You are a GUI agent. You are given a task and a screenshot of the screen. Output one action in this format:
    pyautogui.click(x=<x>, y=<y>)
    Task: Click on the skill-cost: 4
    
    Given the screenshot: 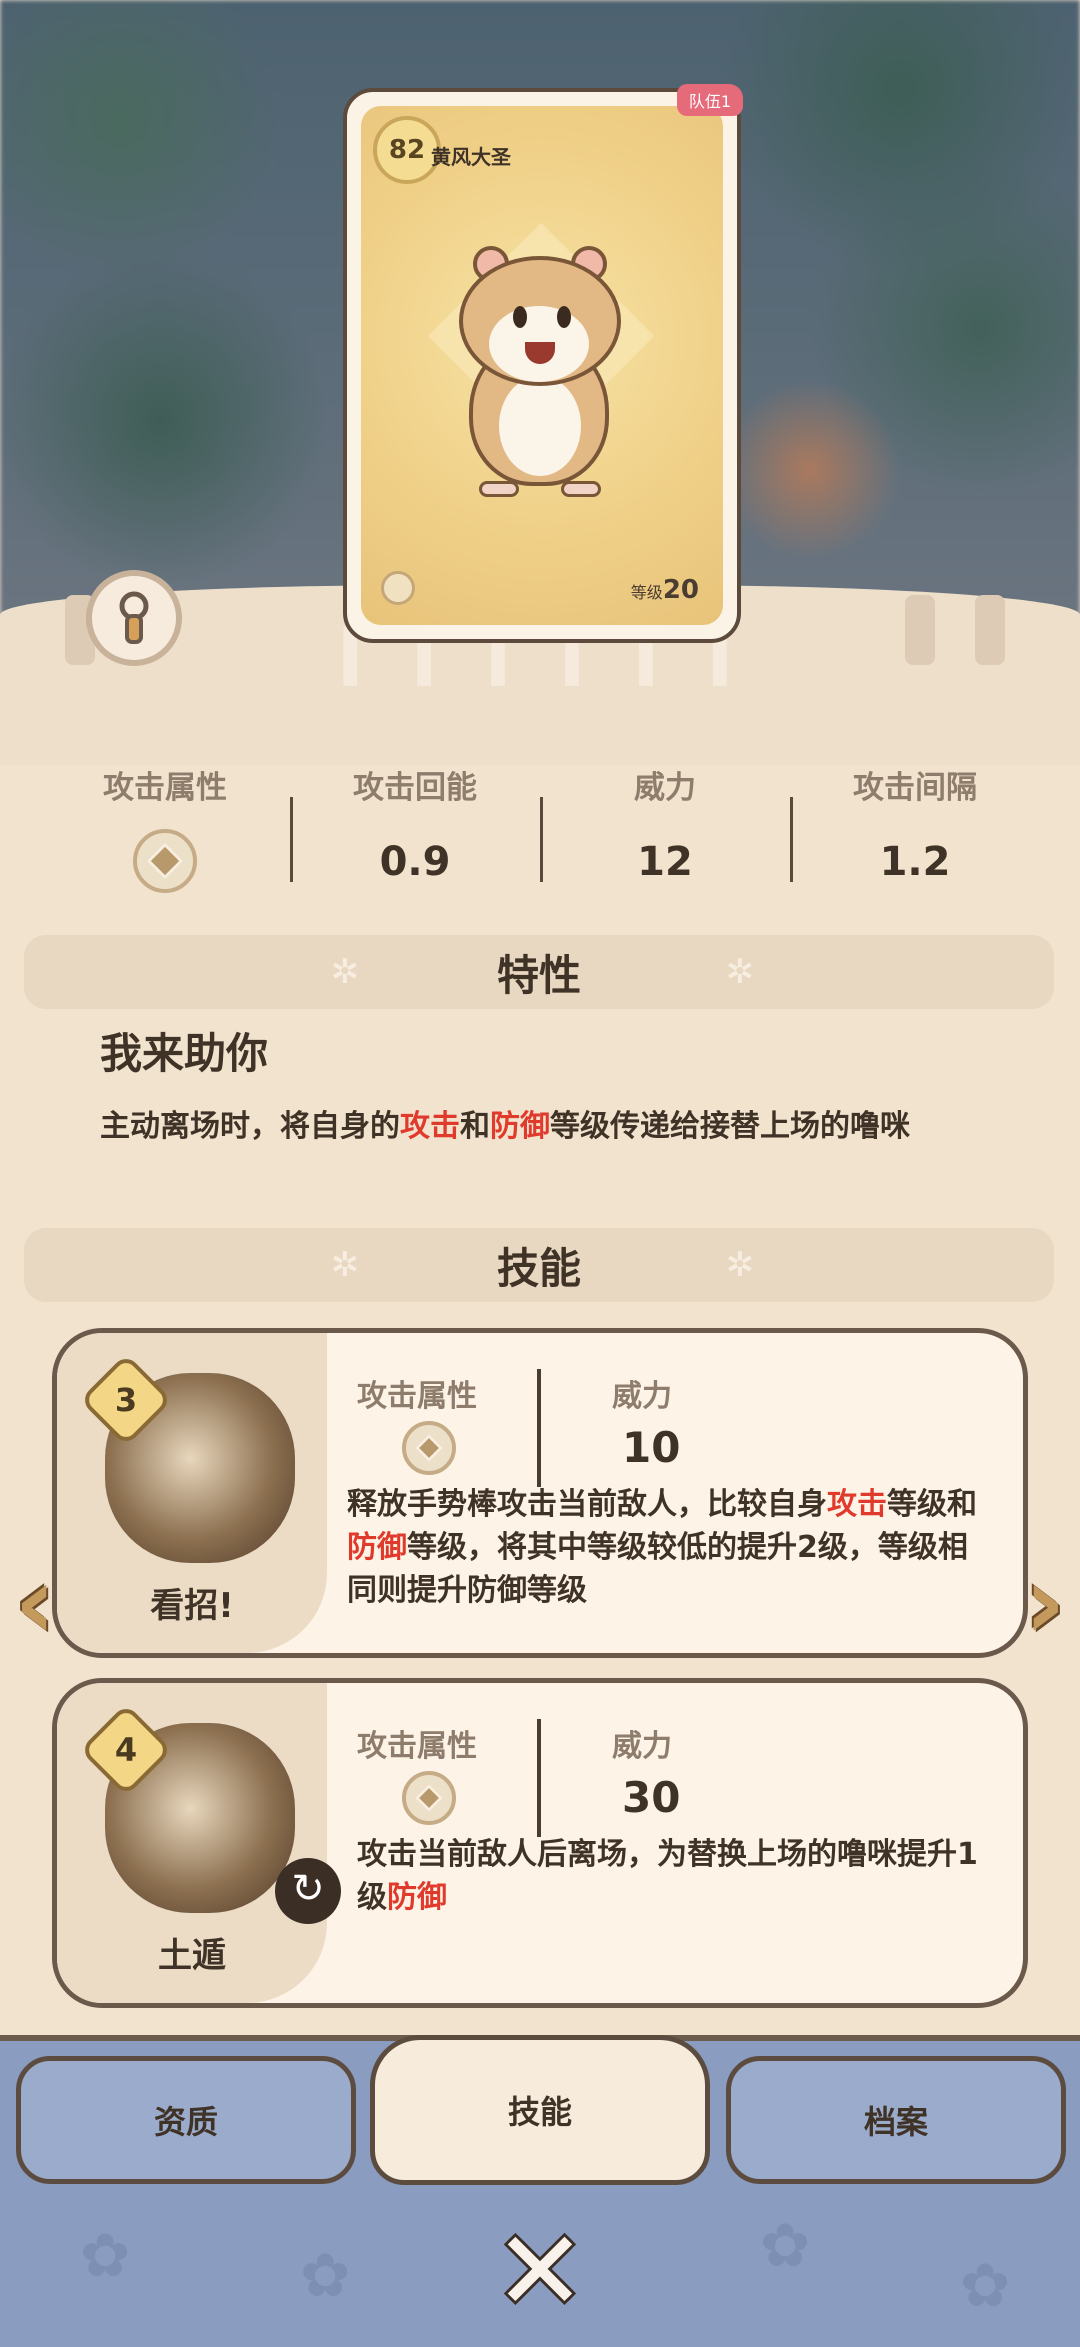 What is the action you would take?
    pyautogui.click(x=126, y=1750)
    